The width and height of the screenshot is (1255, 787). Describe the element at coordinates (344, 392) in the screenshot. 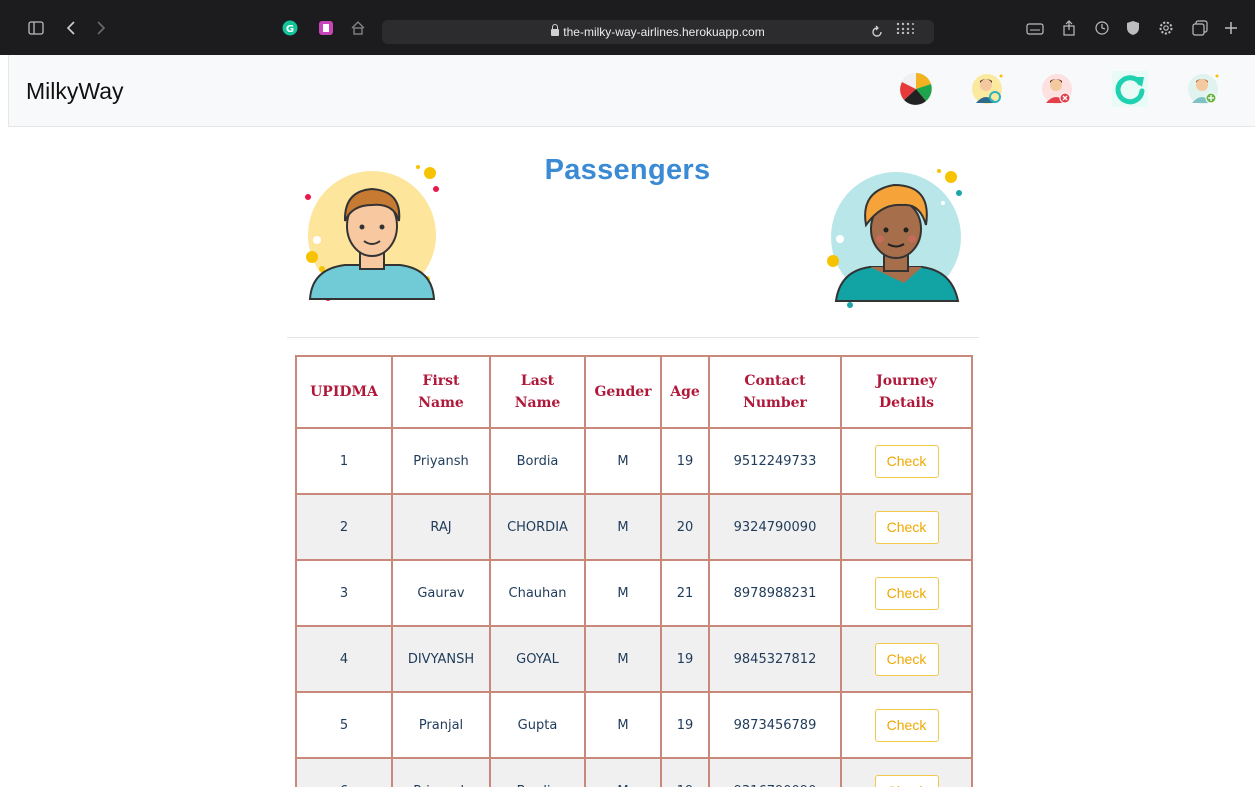

I see `column-header-id: UPIDMA` at that location.